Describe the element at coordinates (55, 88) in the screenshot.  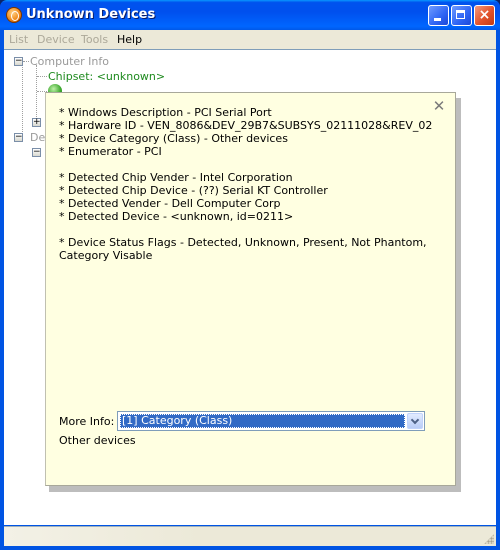
I see `device-icon` at that location.